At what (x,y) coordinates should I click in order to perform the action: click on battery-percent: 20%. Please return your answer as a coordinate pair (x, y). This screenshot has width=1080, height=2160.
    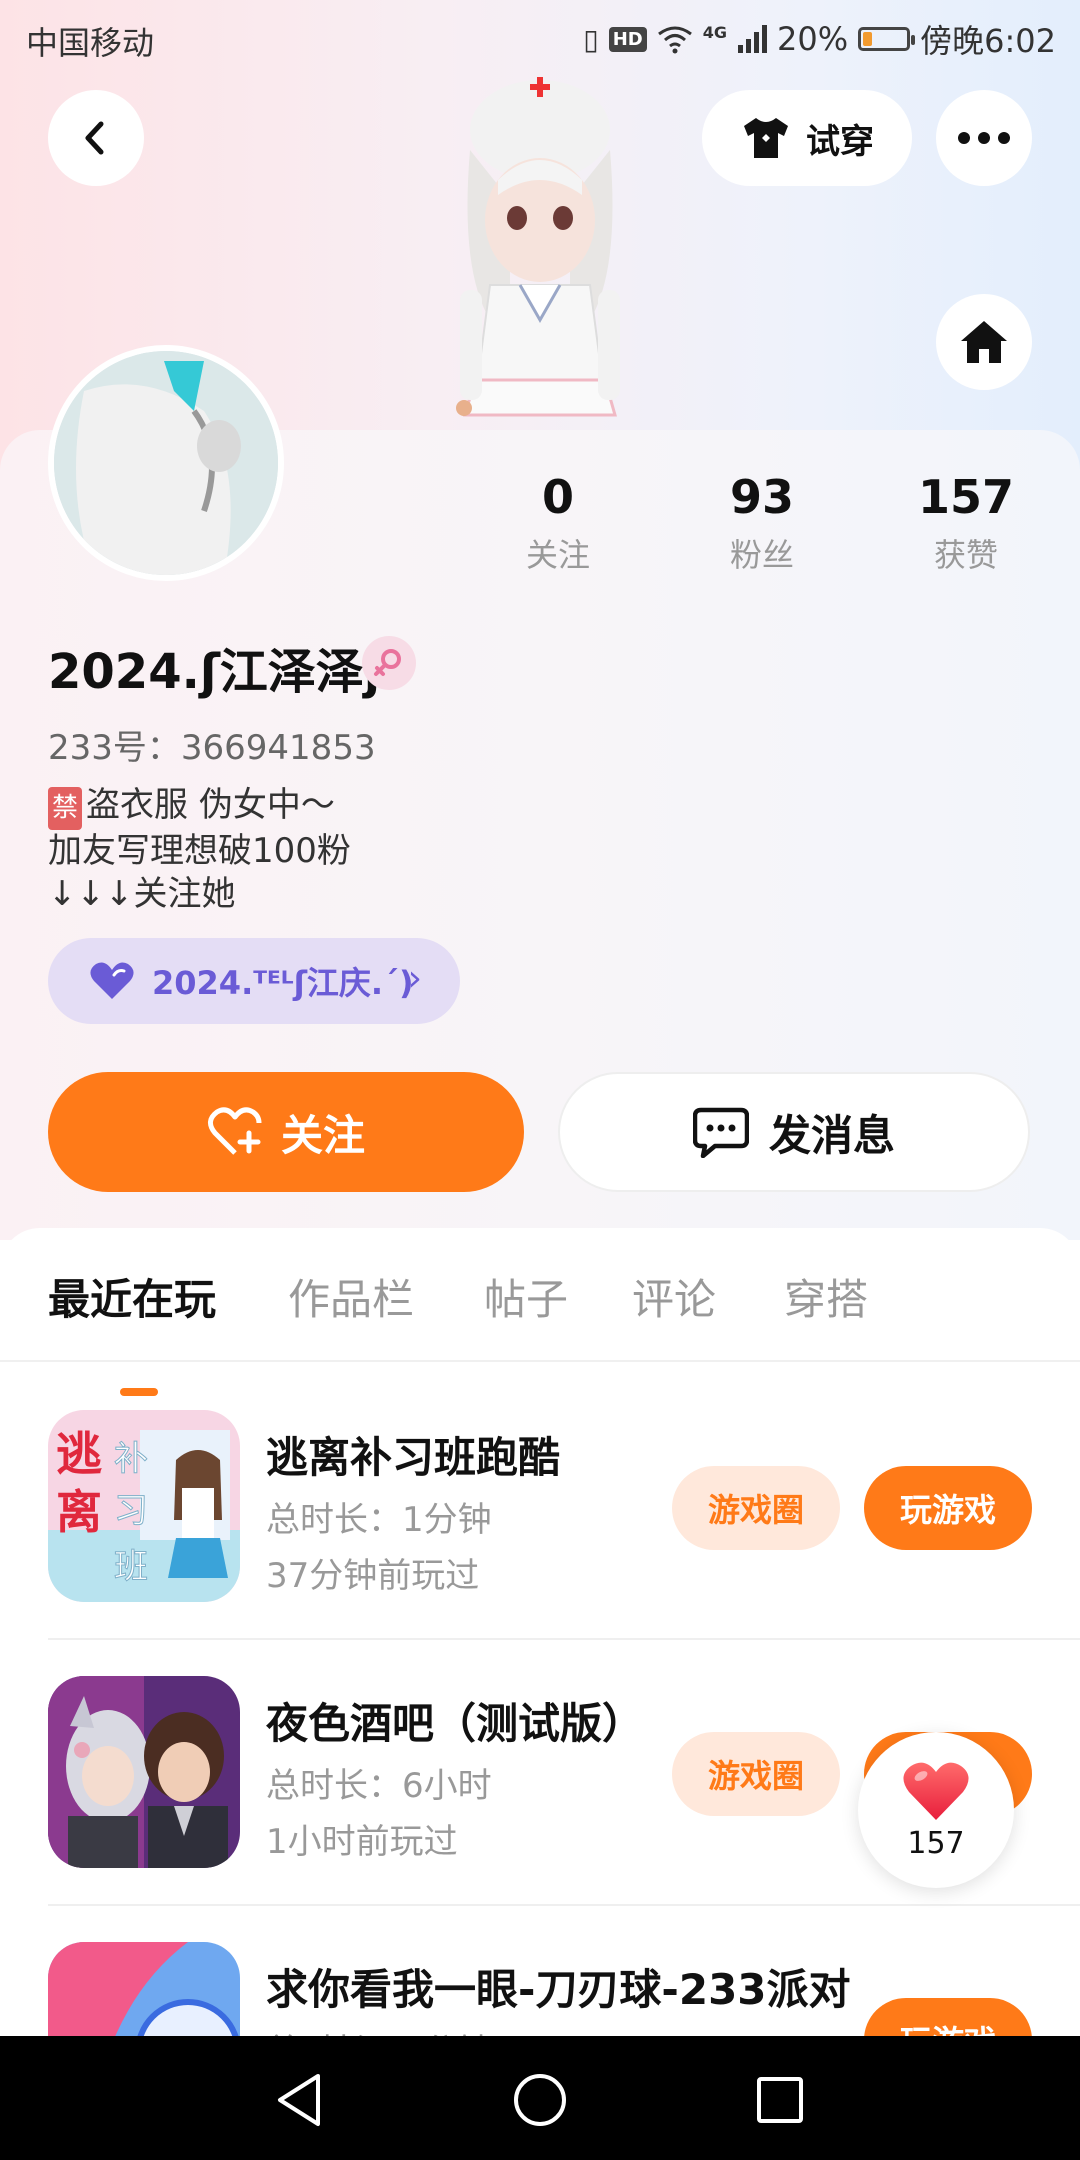
    Looking at the image, I should click on (813, 39).